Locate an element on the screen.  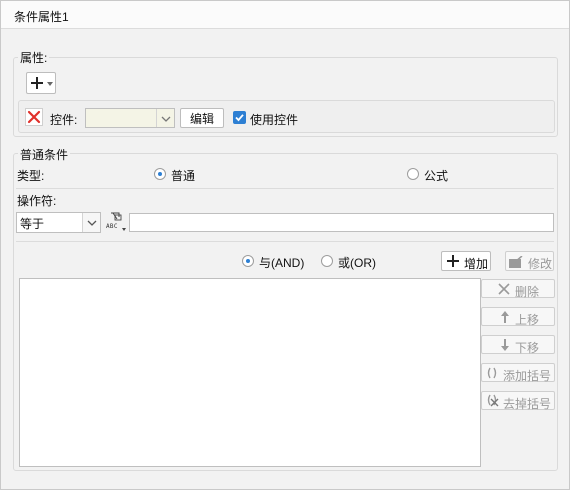
logic-radio-and is located at coordinates (248, 261).